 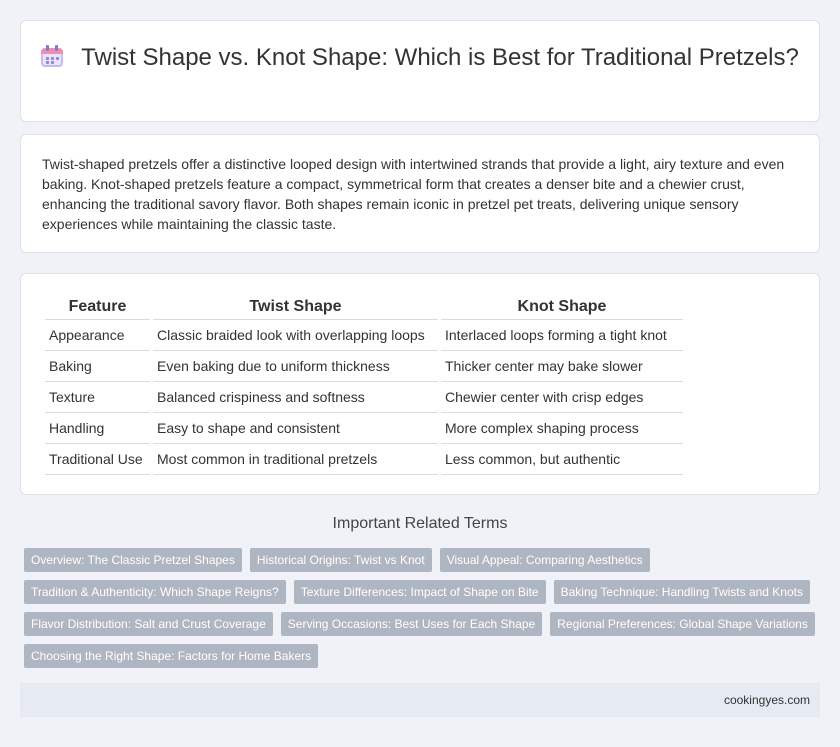 What do you see at coordinates (52, 56) in the screenshot?
I see `calendar-icon` at bounding box center [52, 56].